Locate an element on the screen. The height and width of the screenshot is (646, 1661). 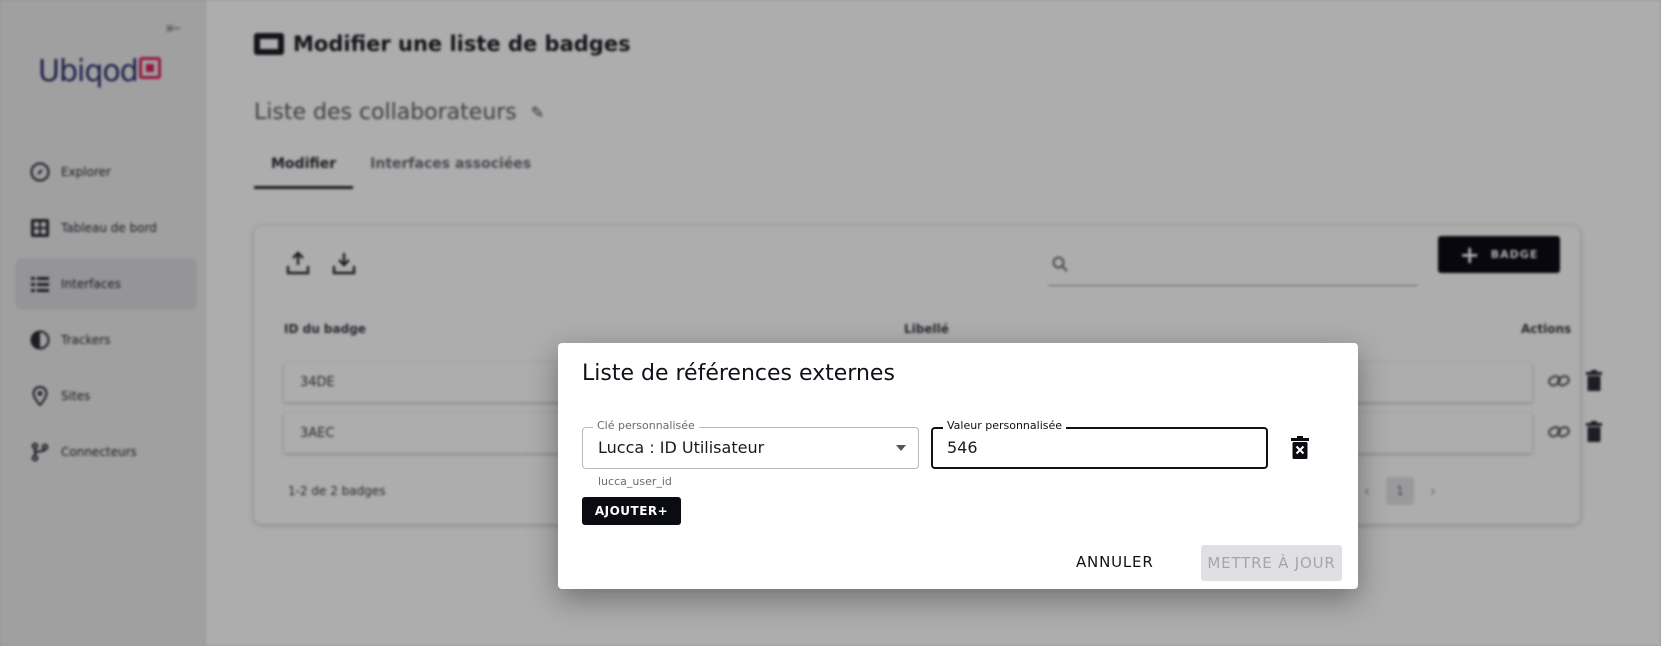
delete-reference-icon is located at coordinates (1300, 448).